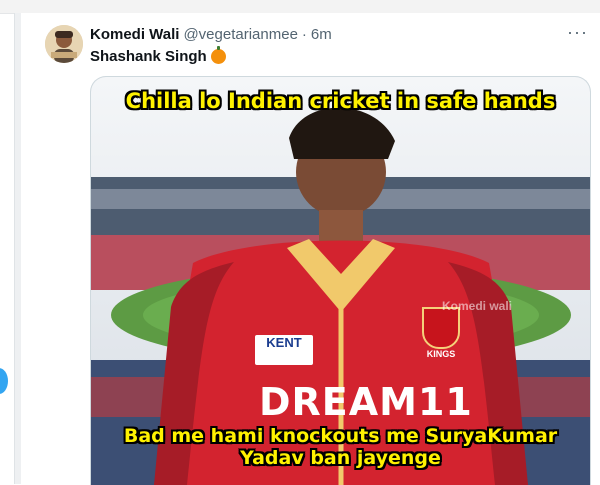  I want to click on avatar-image, so click(64, 44).